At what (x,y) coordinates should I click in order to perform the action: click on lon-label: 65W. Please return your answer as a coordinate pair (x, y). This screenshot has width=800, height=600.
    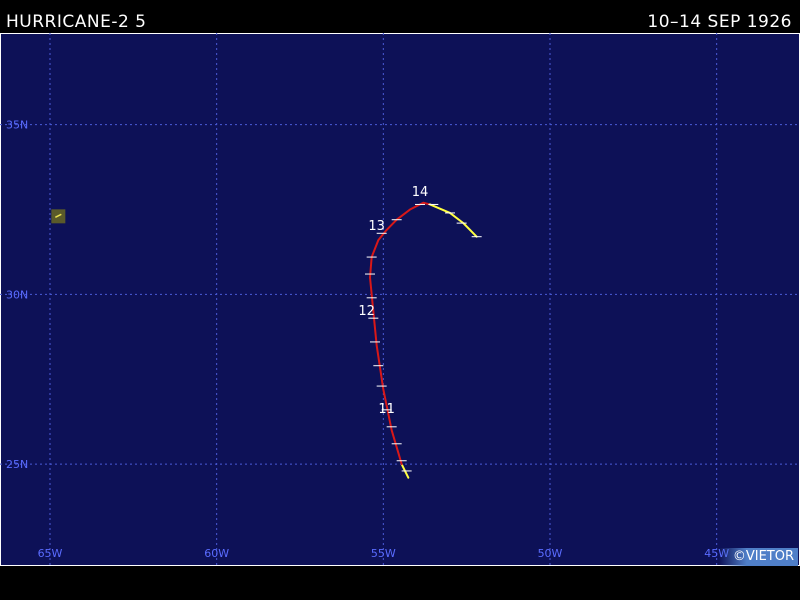
    Looking at the image, I should click on (50, 553).